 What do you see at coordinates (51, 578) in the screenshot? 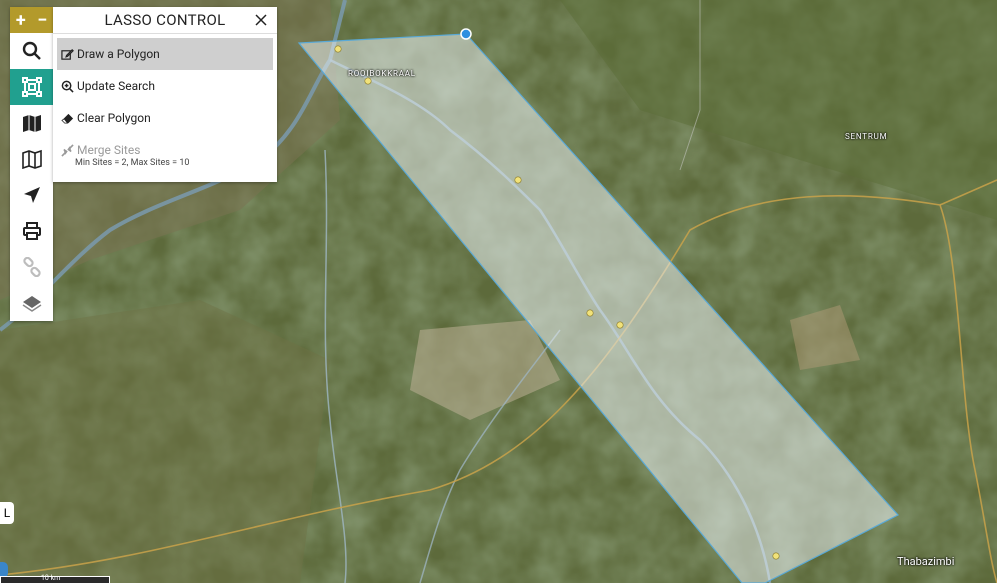
I see `scale-label: 10 km` at bounding box center [51, 578].